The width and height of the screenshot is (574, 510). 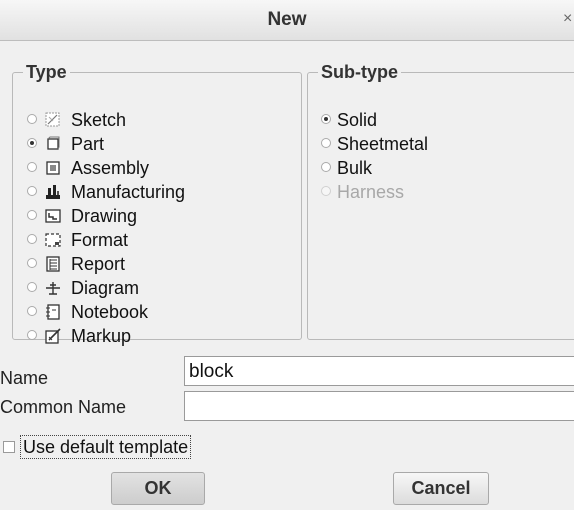 What do you see at coordinates (110, 312) in the screenshot?
I see `type-label-notebook: Notebook` at bounding box center [110, 312].